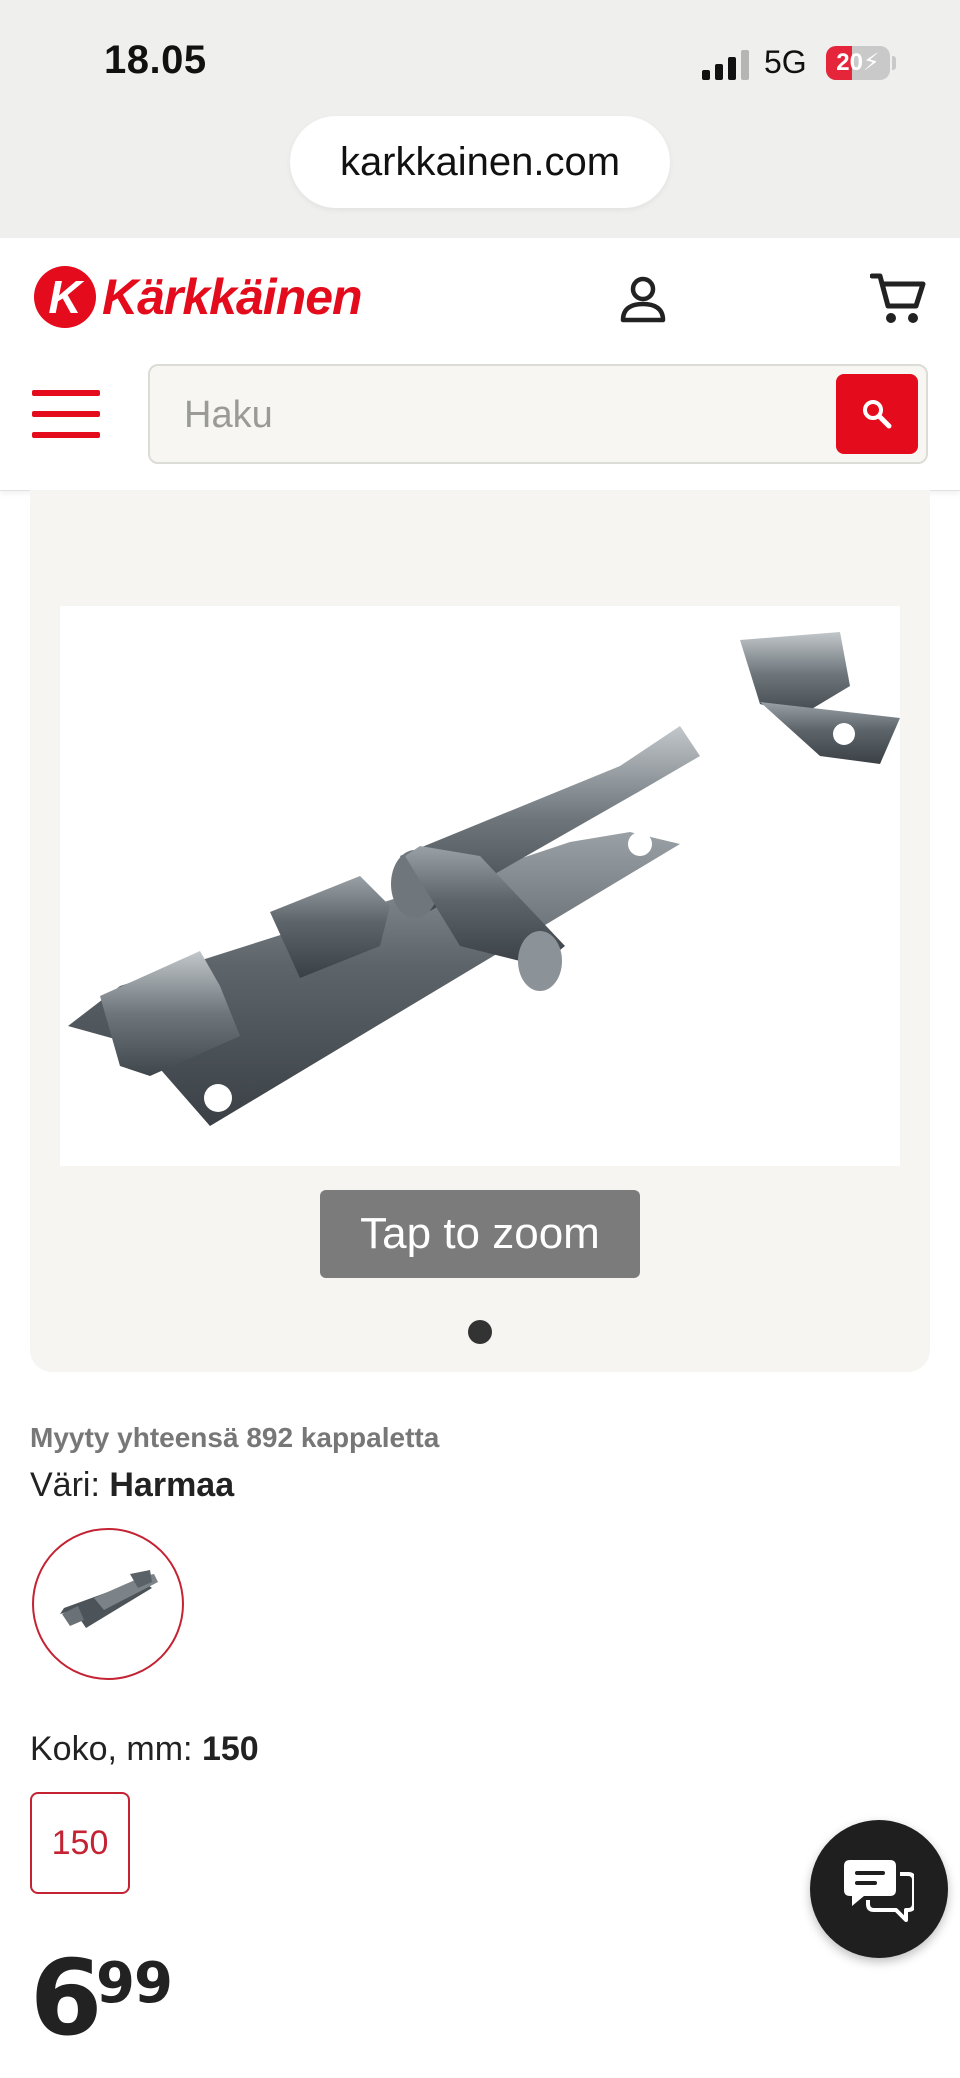 The height and width of the screenshot is (2078, 960). What do you see at coordinates (80, 1843) in the screenshot?
I see `size-option-150: 150` at bounding box center [80, 1843].